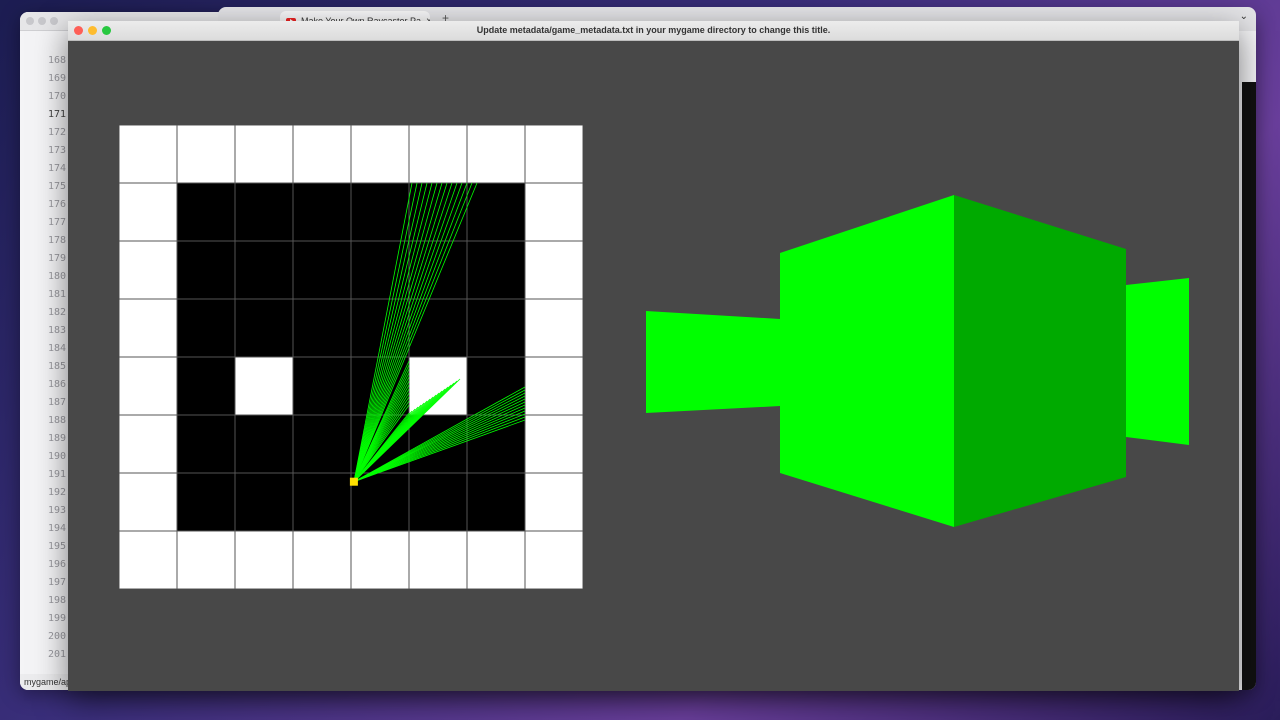 The width and height of the screenshot is (1280, 720). Describe the element at coordinates (56, 420) in the screenshot. I see `line-number: 188` at that location.